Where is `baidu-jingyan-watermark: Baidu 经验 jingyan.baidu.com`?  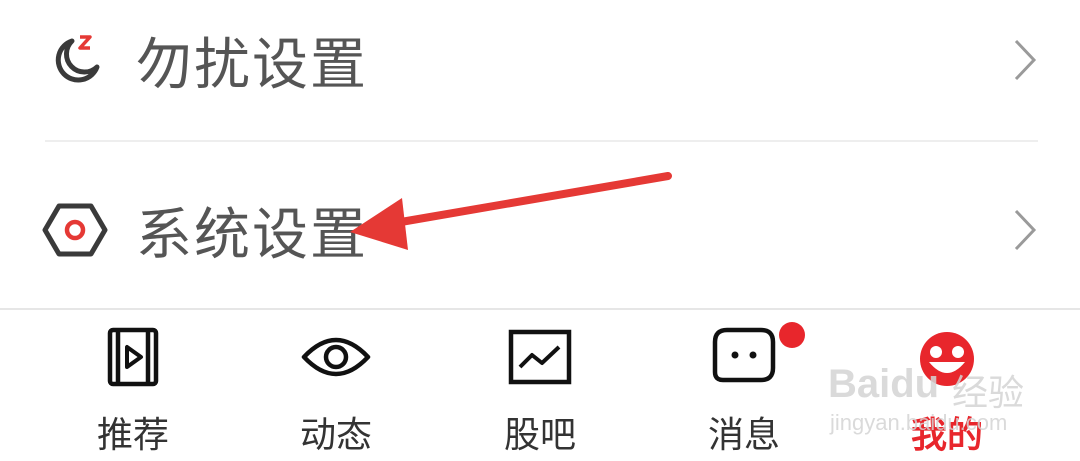
baidu-jingyan-watermark: Baidu 经验 jingyan.baidu.com is located at coordinates (928, 402).